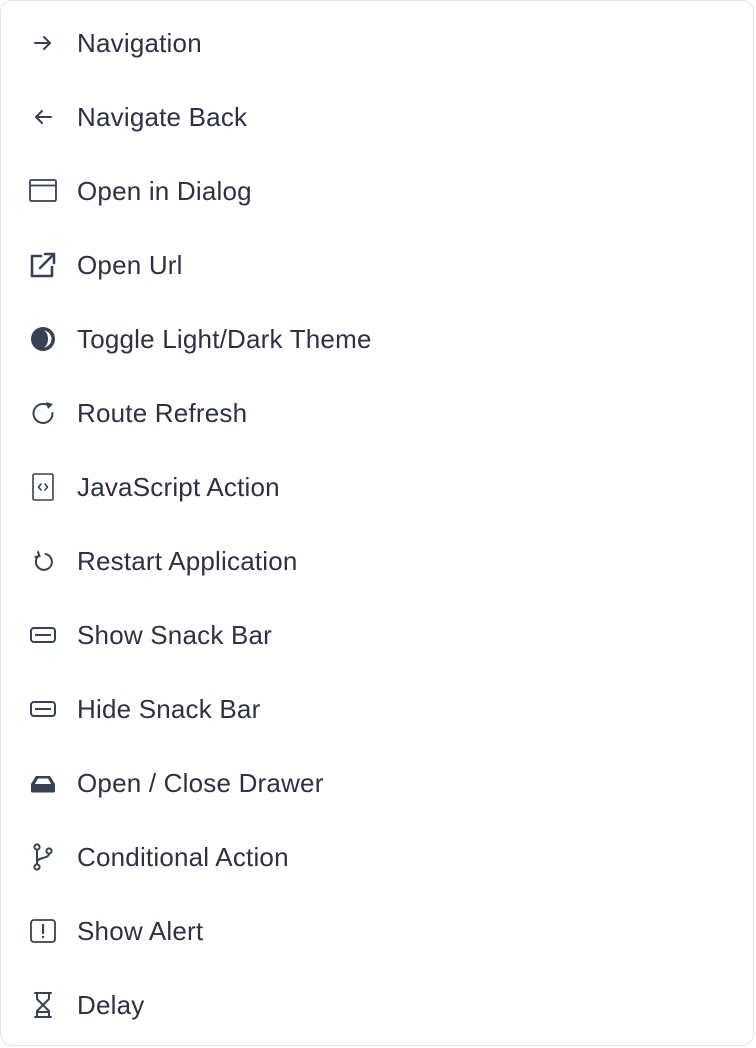  What do you see at coordinates (43, 413) in the screenshot?
I see `refresh-icon` at bounding box center [43, 413].